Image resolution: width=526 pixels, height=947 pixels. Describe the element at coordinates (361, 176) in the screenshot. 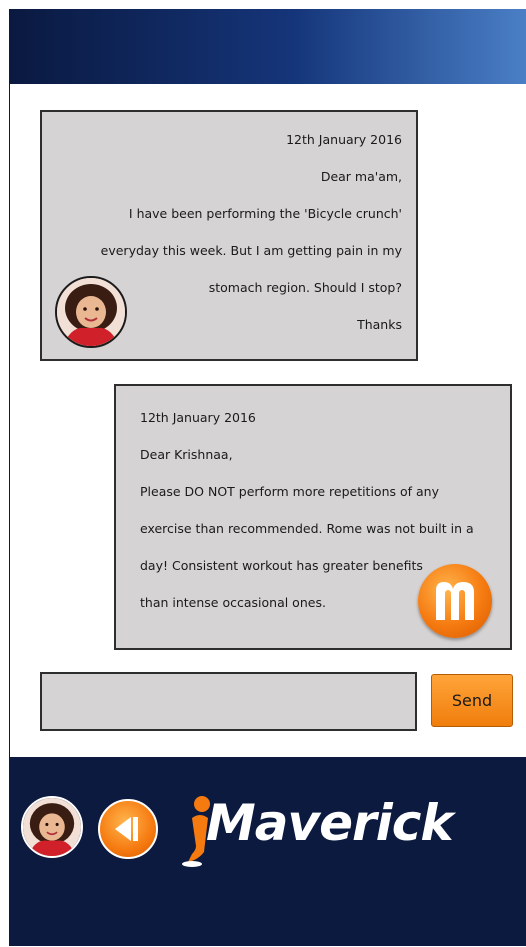

I see `message-line: Dear ma'am,` at that location.